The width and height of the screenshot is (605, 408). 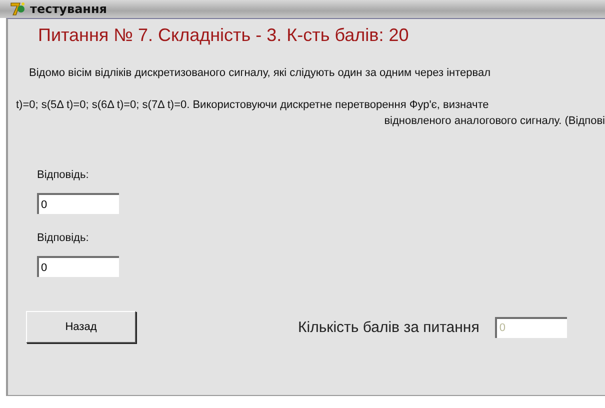 I want to click on score-label: Кількість балів за питання, so click(x=389, y=327).